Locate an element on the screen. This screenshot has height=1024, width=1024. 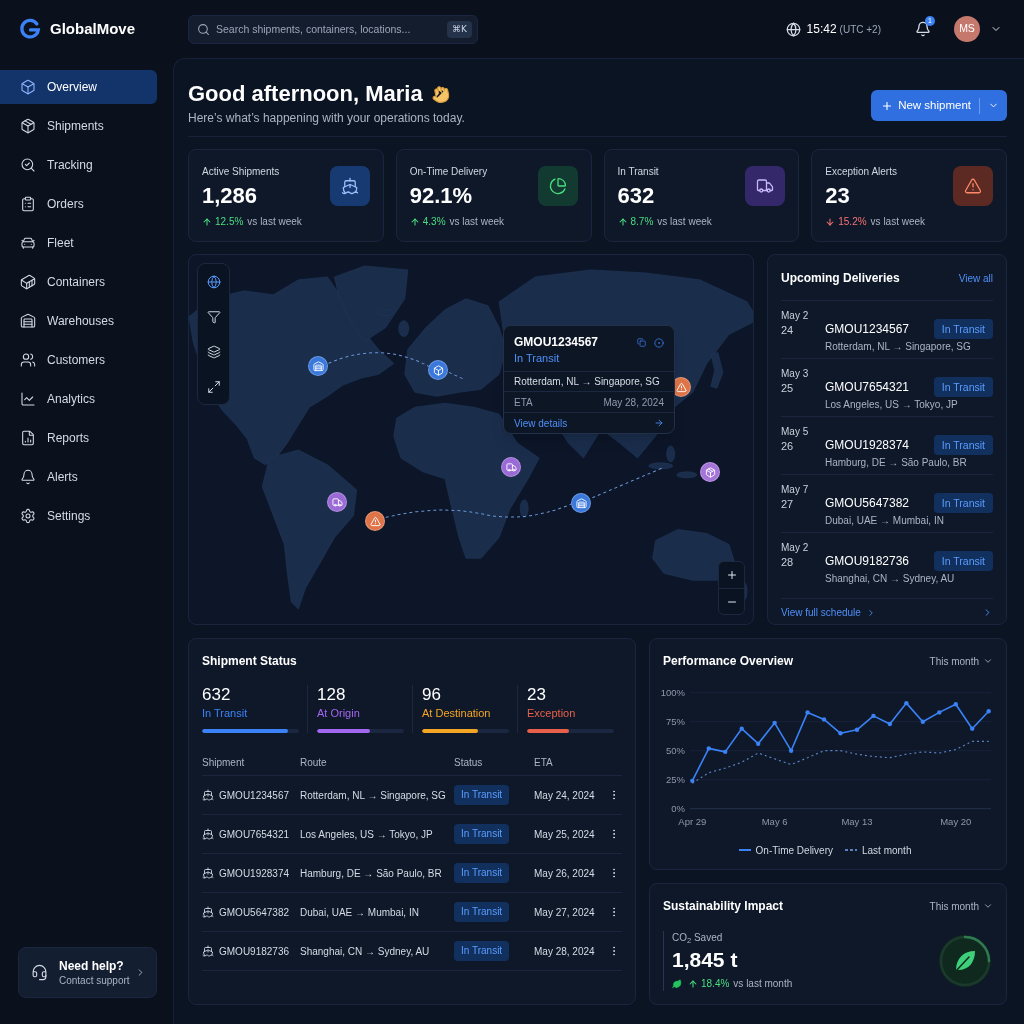
nav-item: Alerts is located at coordinates (78, 477).